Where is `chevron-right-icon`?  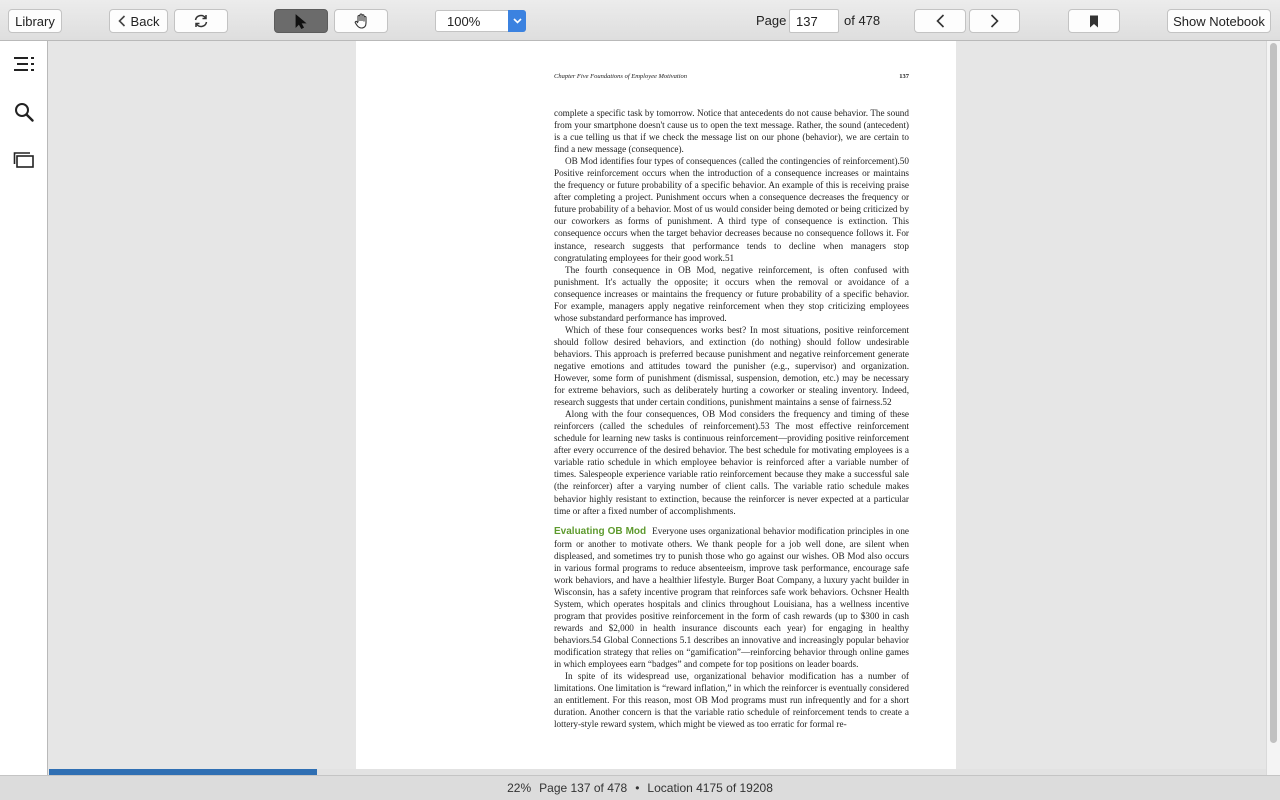
chevron-right-icon is located at coordinates (994, 21).